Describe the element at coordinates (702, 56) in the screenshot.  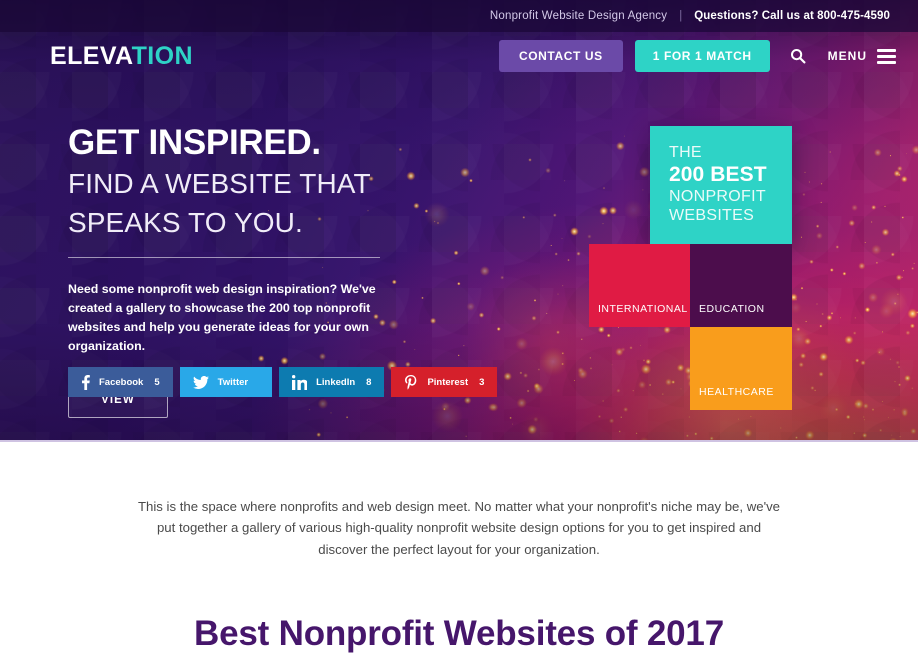
I see `one-for-one-match-button: 1 FOR 1 MATCH` at that location.